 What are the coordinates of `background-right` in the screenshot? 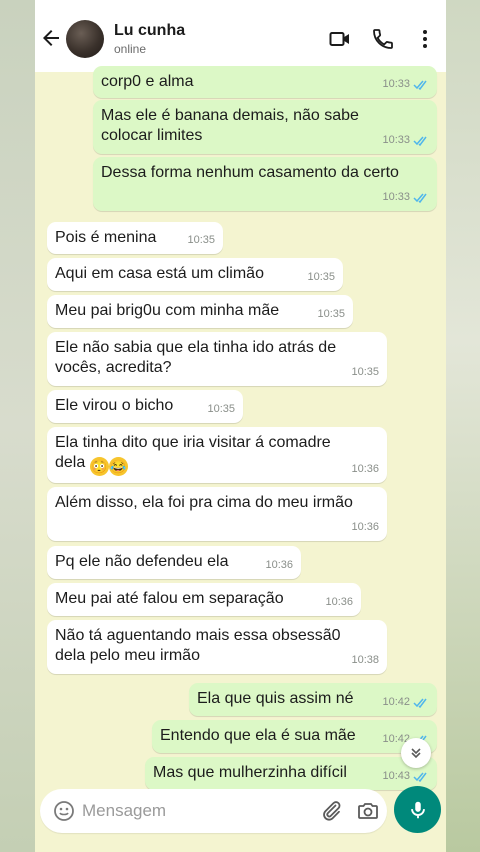 It's located at (463, 426).